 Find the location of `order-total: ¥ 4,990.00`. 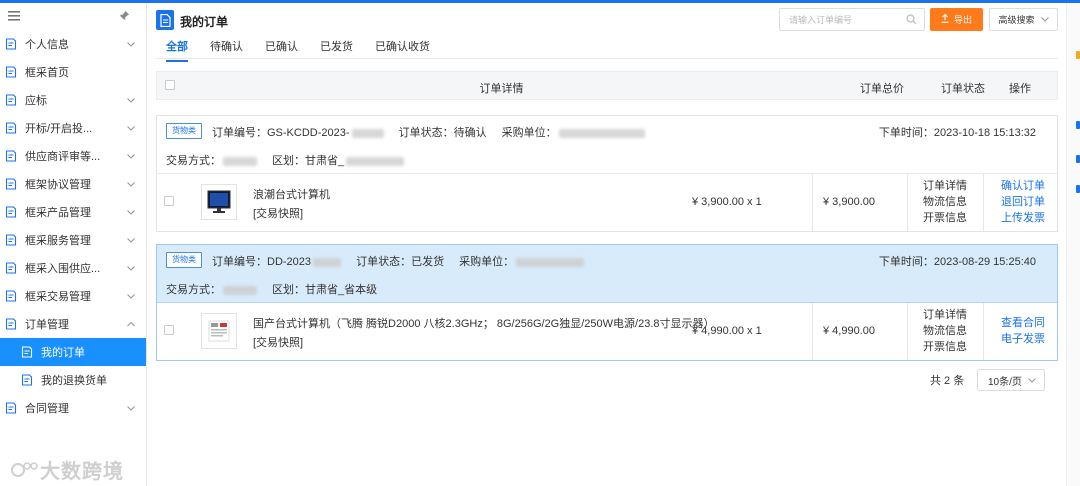

order-total: ¥ 4,990.00 is located at coordinates (849, 331).